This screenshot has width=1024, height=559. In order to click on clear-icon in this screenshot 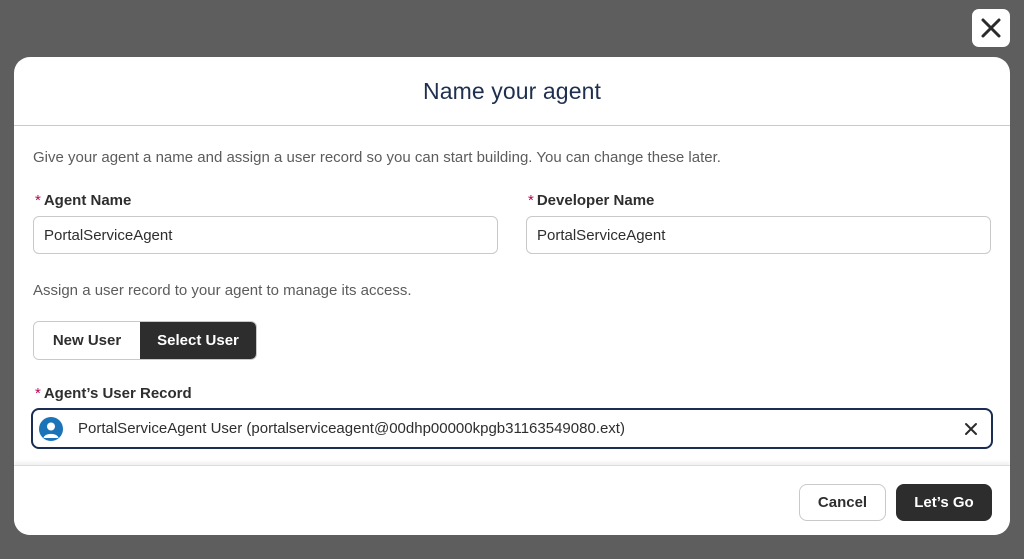, I will do `click(971, 428)`.